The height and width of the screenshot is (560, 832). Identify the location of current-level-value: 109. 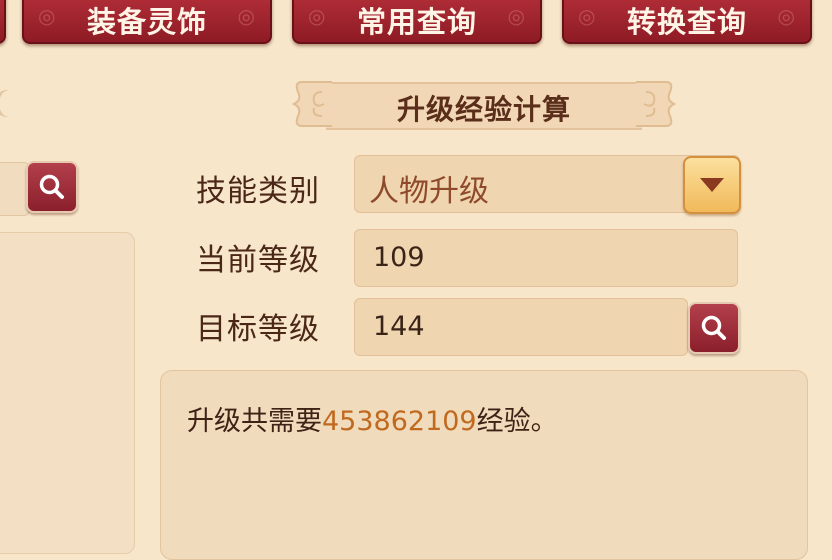
(399, 257).